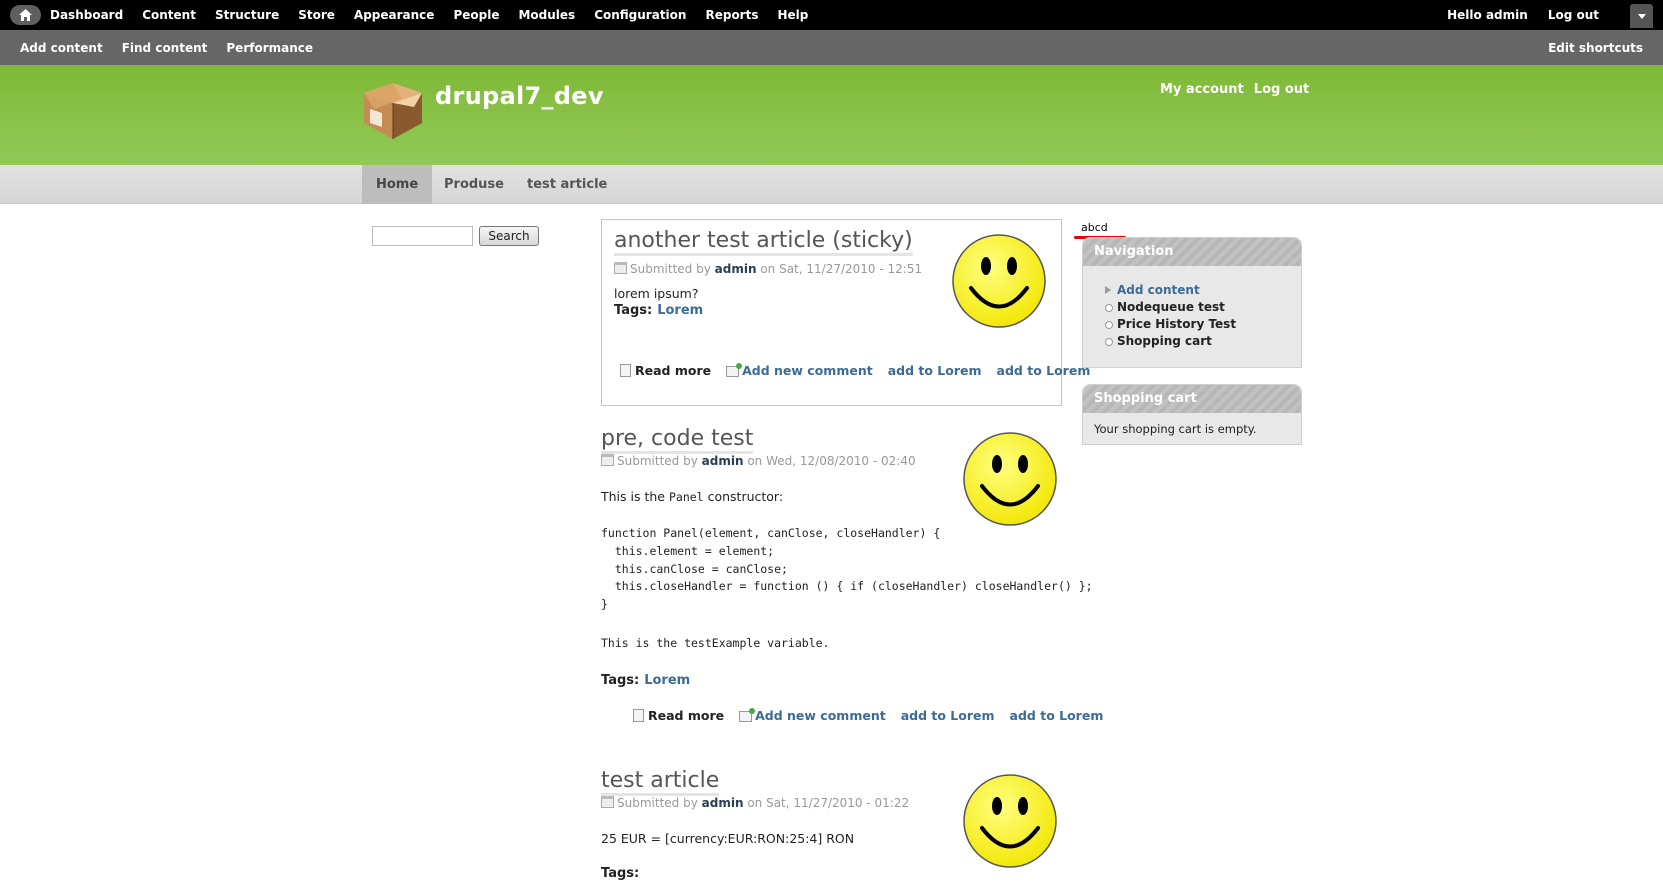 The height and width of the screenshot is (881, 1663). What do you see at coordinates (677, 440) in the screenshot?
I see `article-title: pre, code test` at bounding box center [677, 440].